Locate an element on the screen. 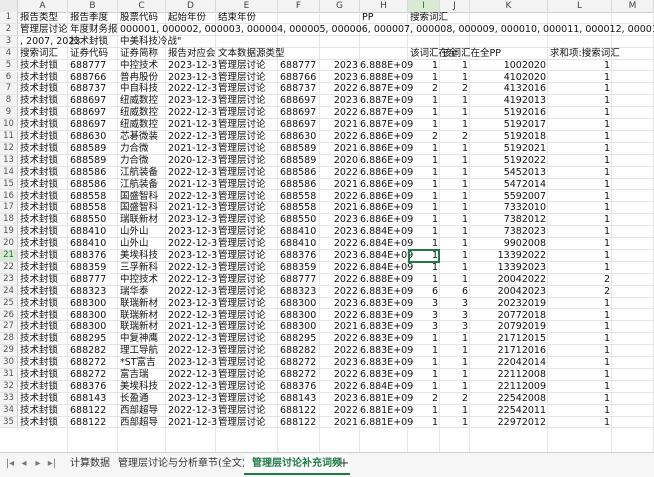  cell-D15: 2021-12-3 is located at coordinates (191, 184).